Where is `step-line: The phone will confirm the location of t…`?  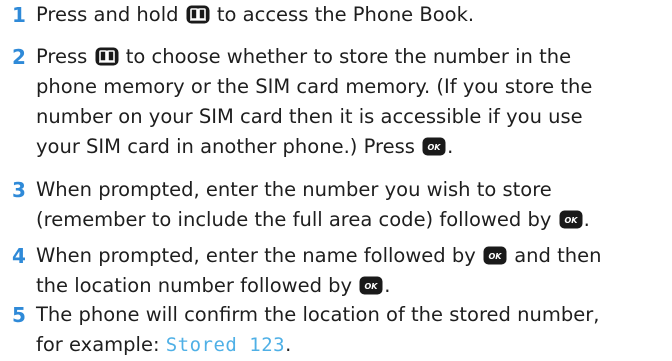 step-line: The phone will confirm the location of t… is located at coordinates (318, 314).